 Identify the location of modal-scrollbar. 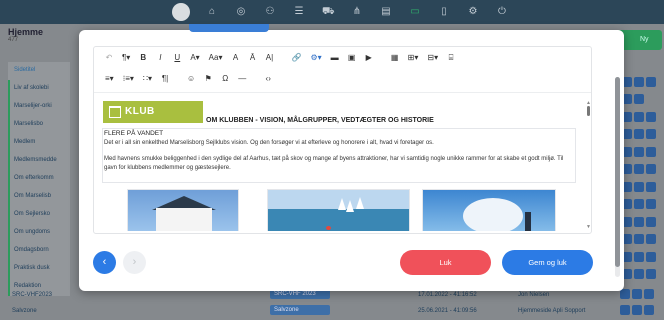
(617, 177).